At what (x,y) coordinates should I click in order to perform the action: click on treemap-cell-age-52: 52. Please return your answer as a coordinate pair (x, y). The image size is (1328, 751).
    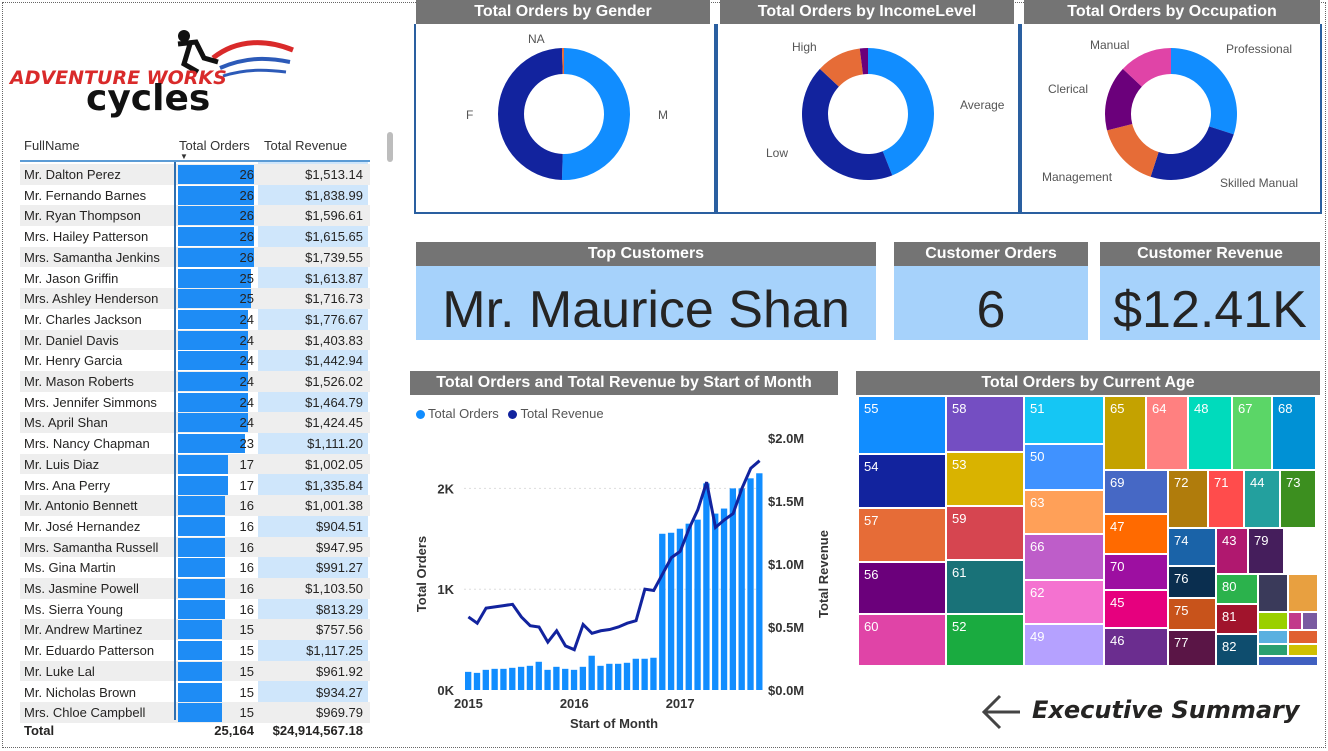
    Looking at the image, I should click on (985, 640).